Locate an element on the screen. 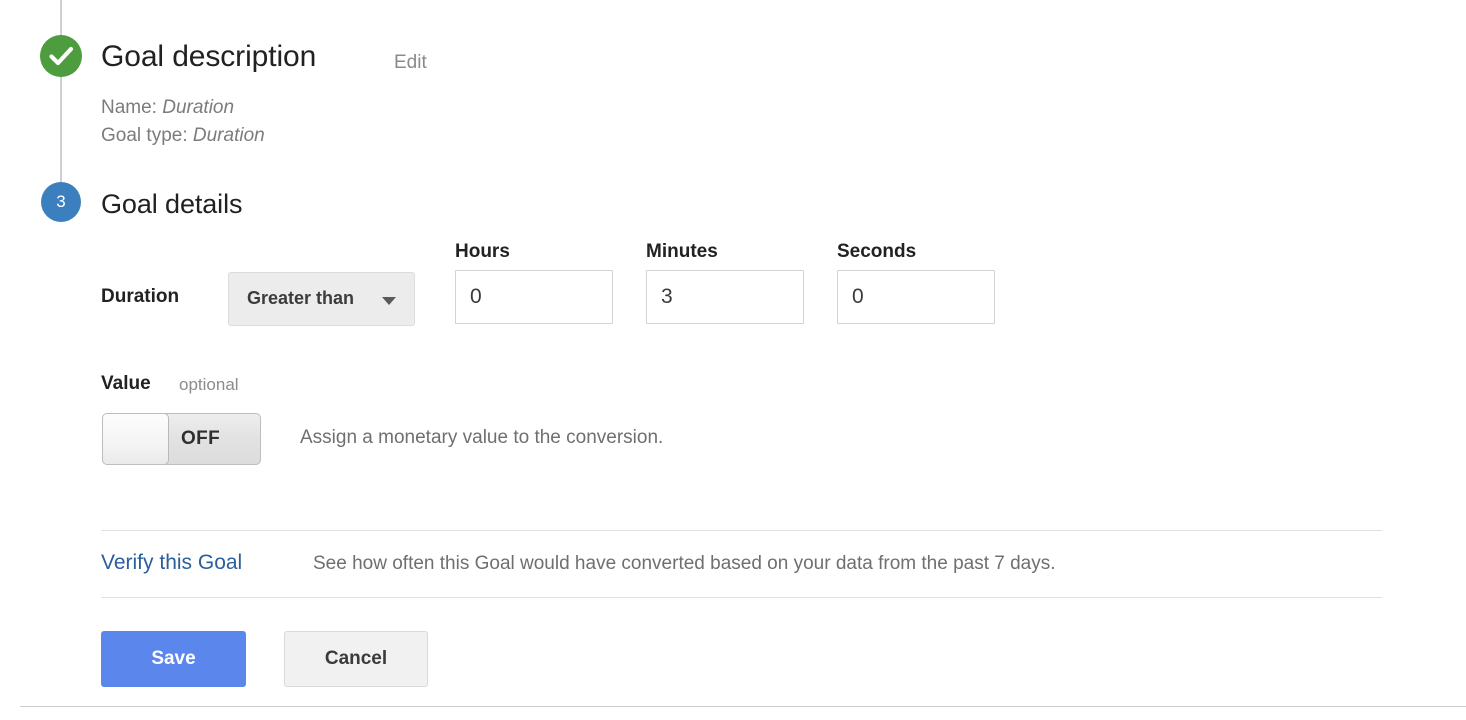 This screenshot has height=720, width=1466. summary-type-label: Goal type: is located at coordinates (144, 135).